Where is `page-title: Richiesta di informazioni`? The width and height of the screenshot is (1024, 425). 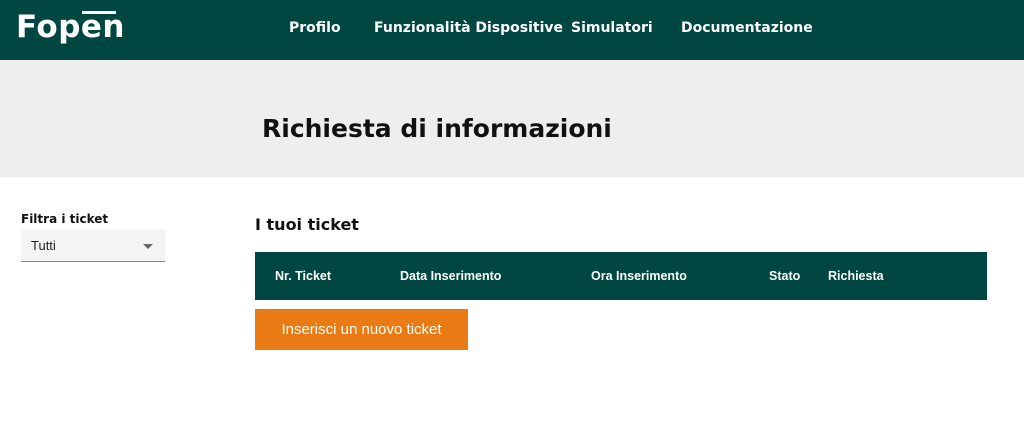 page-title: Richiesta di informazioni is located at coordinates (437, 128).